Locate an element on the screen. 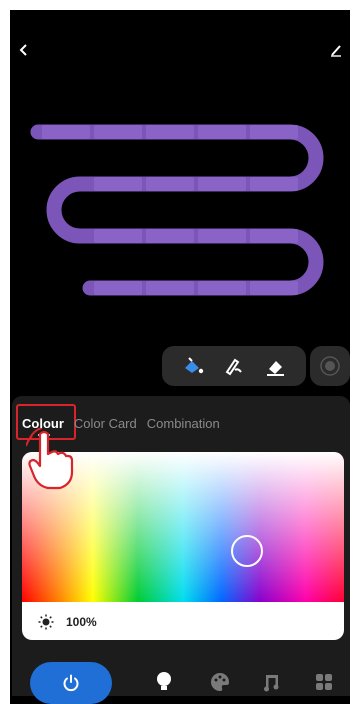  nav-light-button is located at coordinates (164, 682).